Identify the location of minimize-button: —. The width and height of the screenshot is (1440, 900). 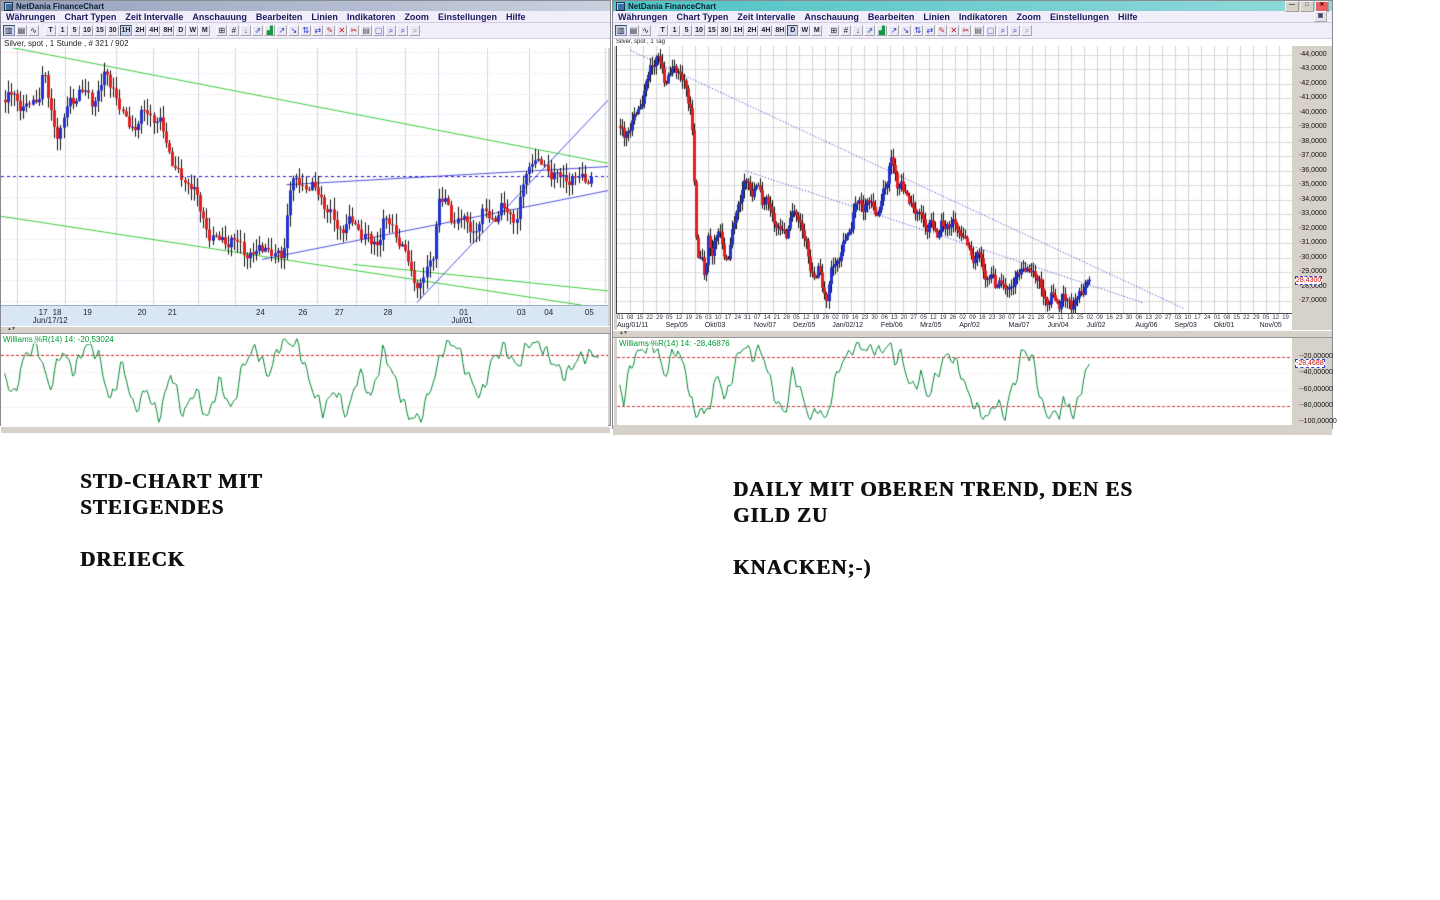
(1292, 6).